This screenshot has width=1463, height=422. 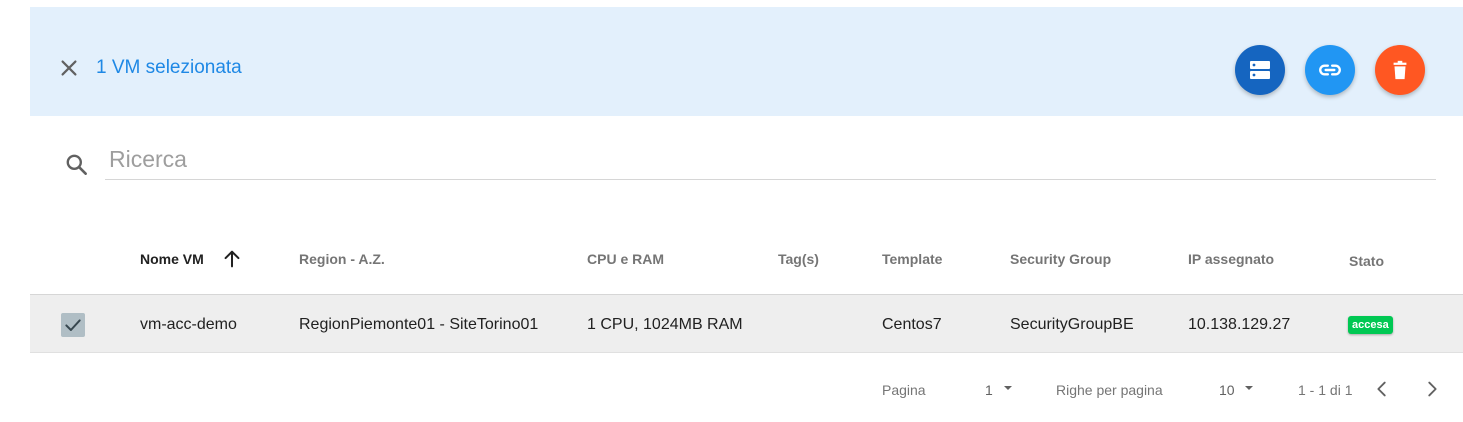 I want to click on sort-ascending-icon, so click(x=232, y=259).